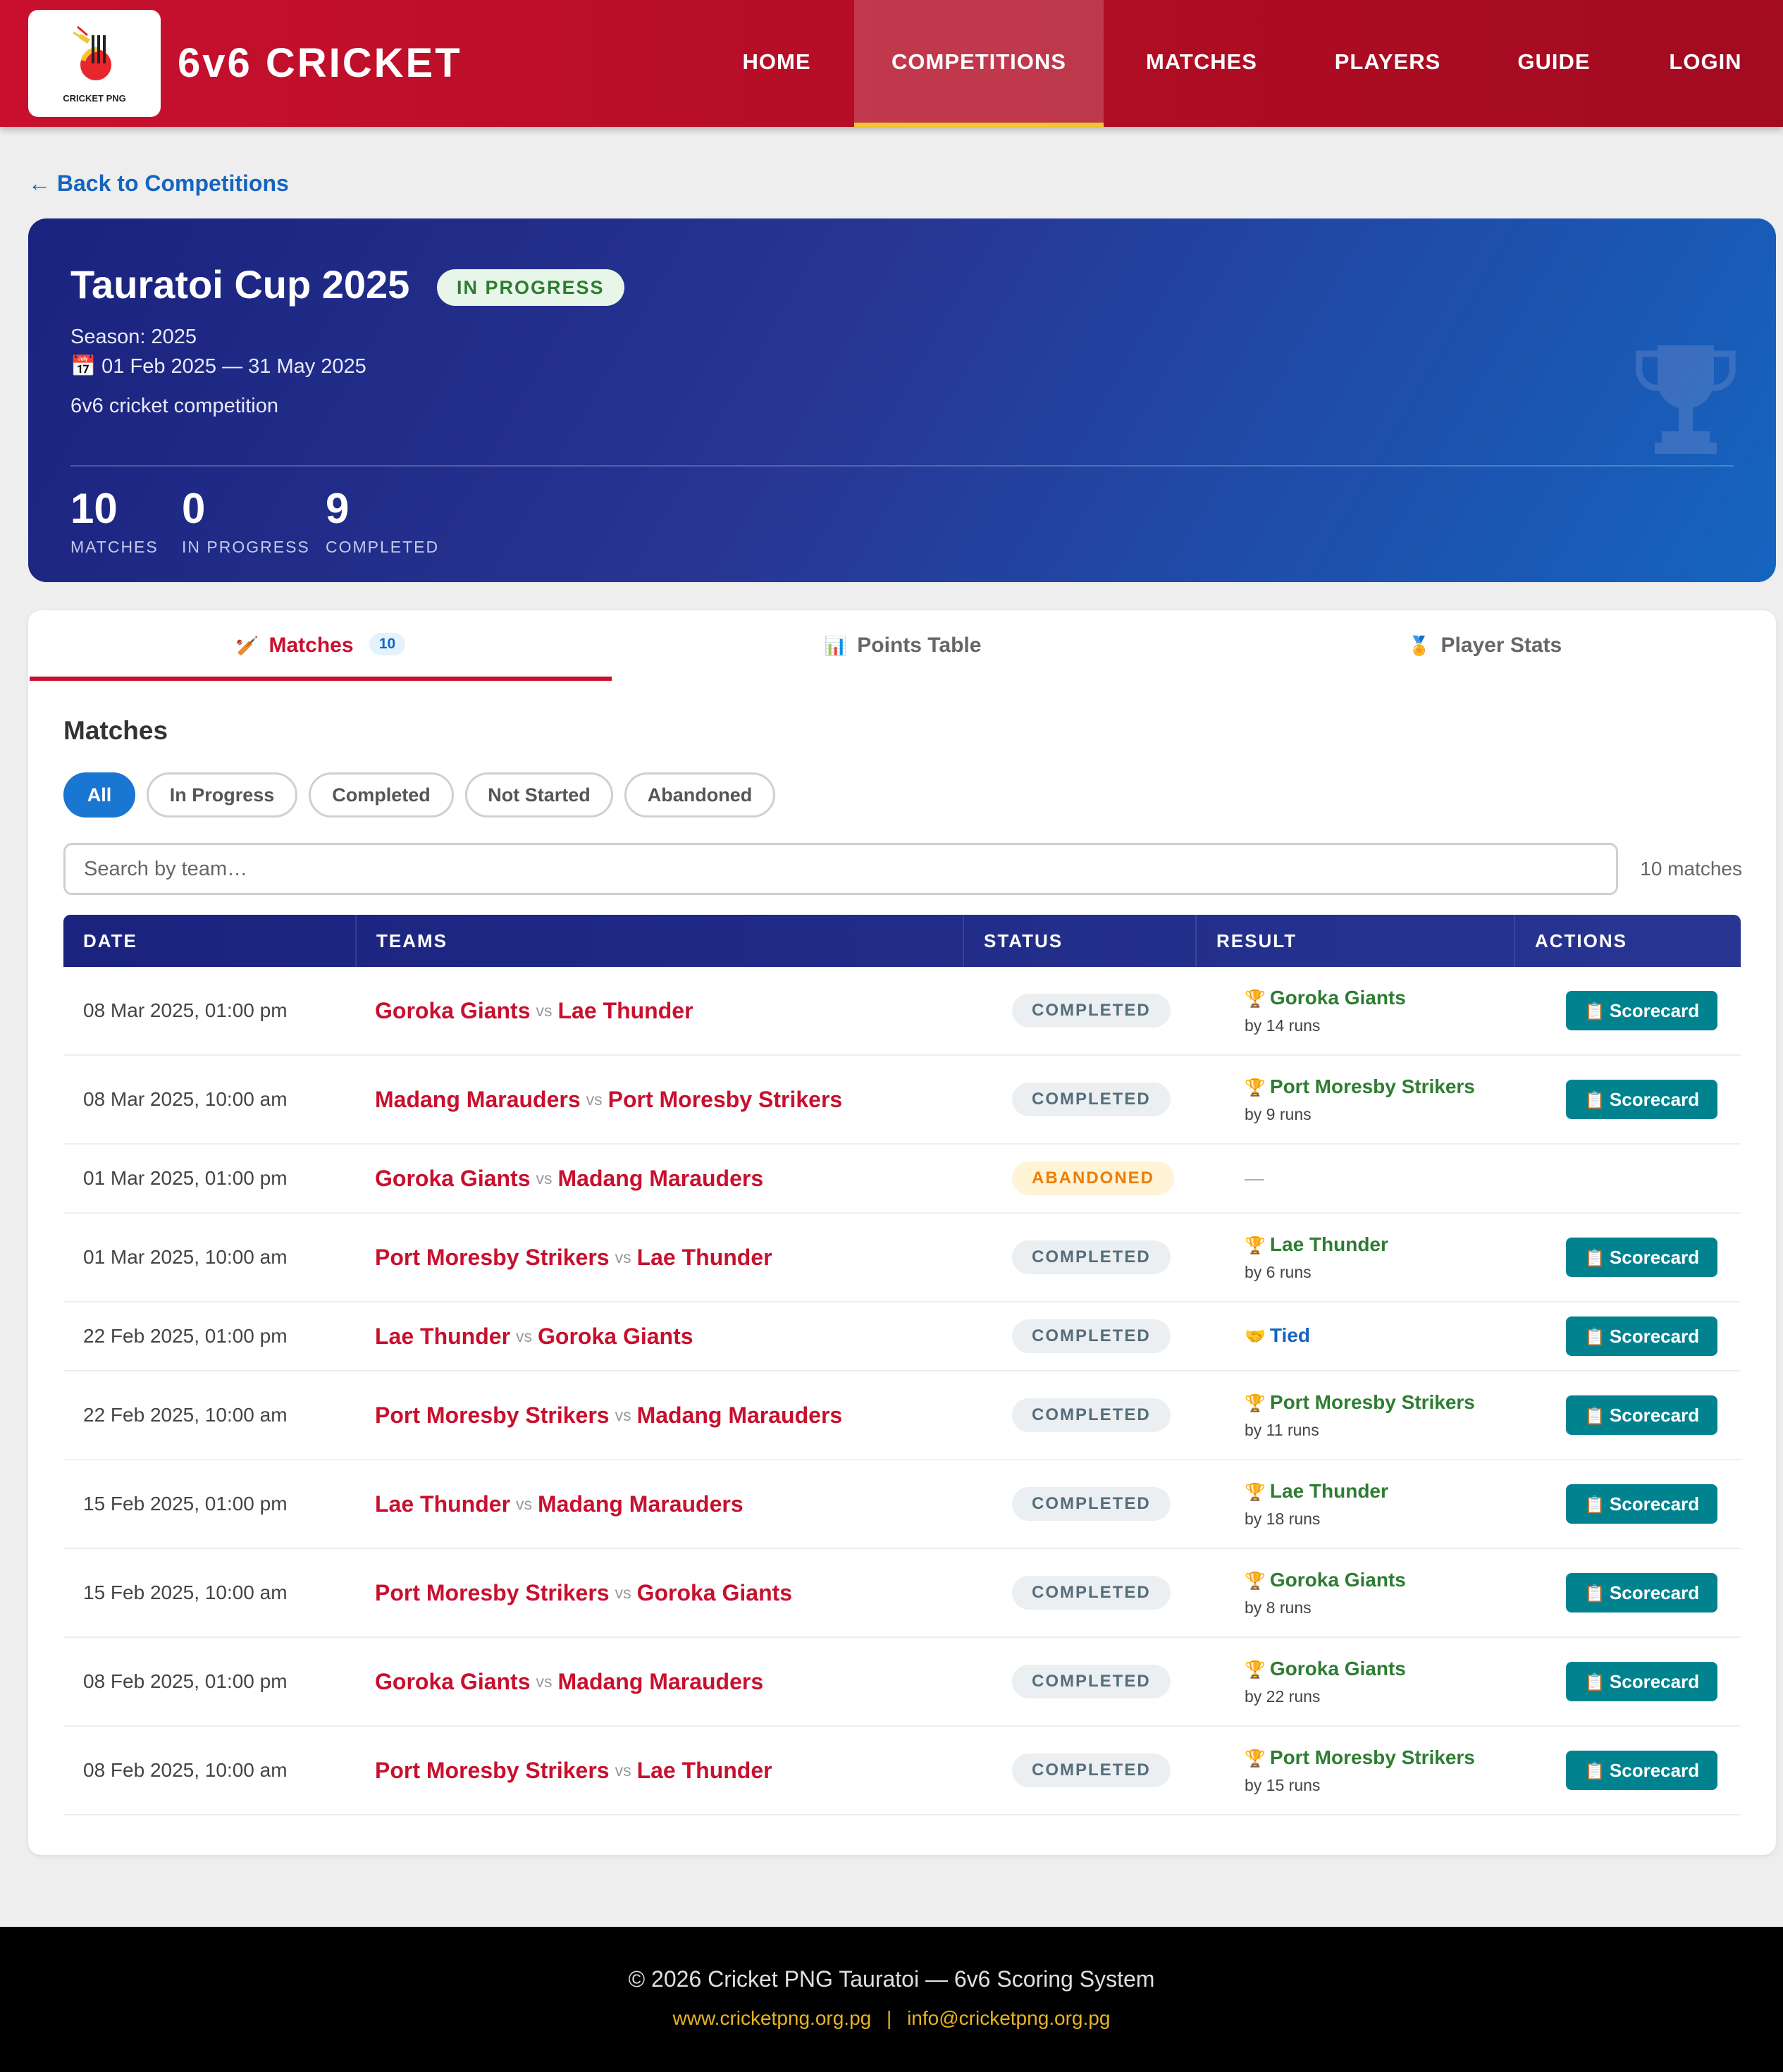 This screenshot has width=1783, height=2072. What do you see at coordinates (920, 645) in the screenshot?
I see `tab-points-table-label: Points Table` at bounding box center [920, 645].